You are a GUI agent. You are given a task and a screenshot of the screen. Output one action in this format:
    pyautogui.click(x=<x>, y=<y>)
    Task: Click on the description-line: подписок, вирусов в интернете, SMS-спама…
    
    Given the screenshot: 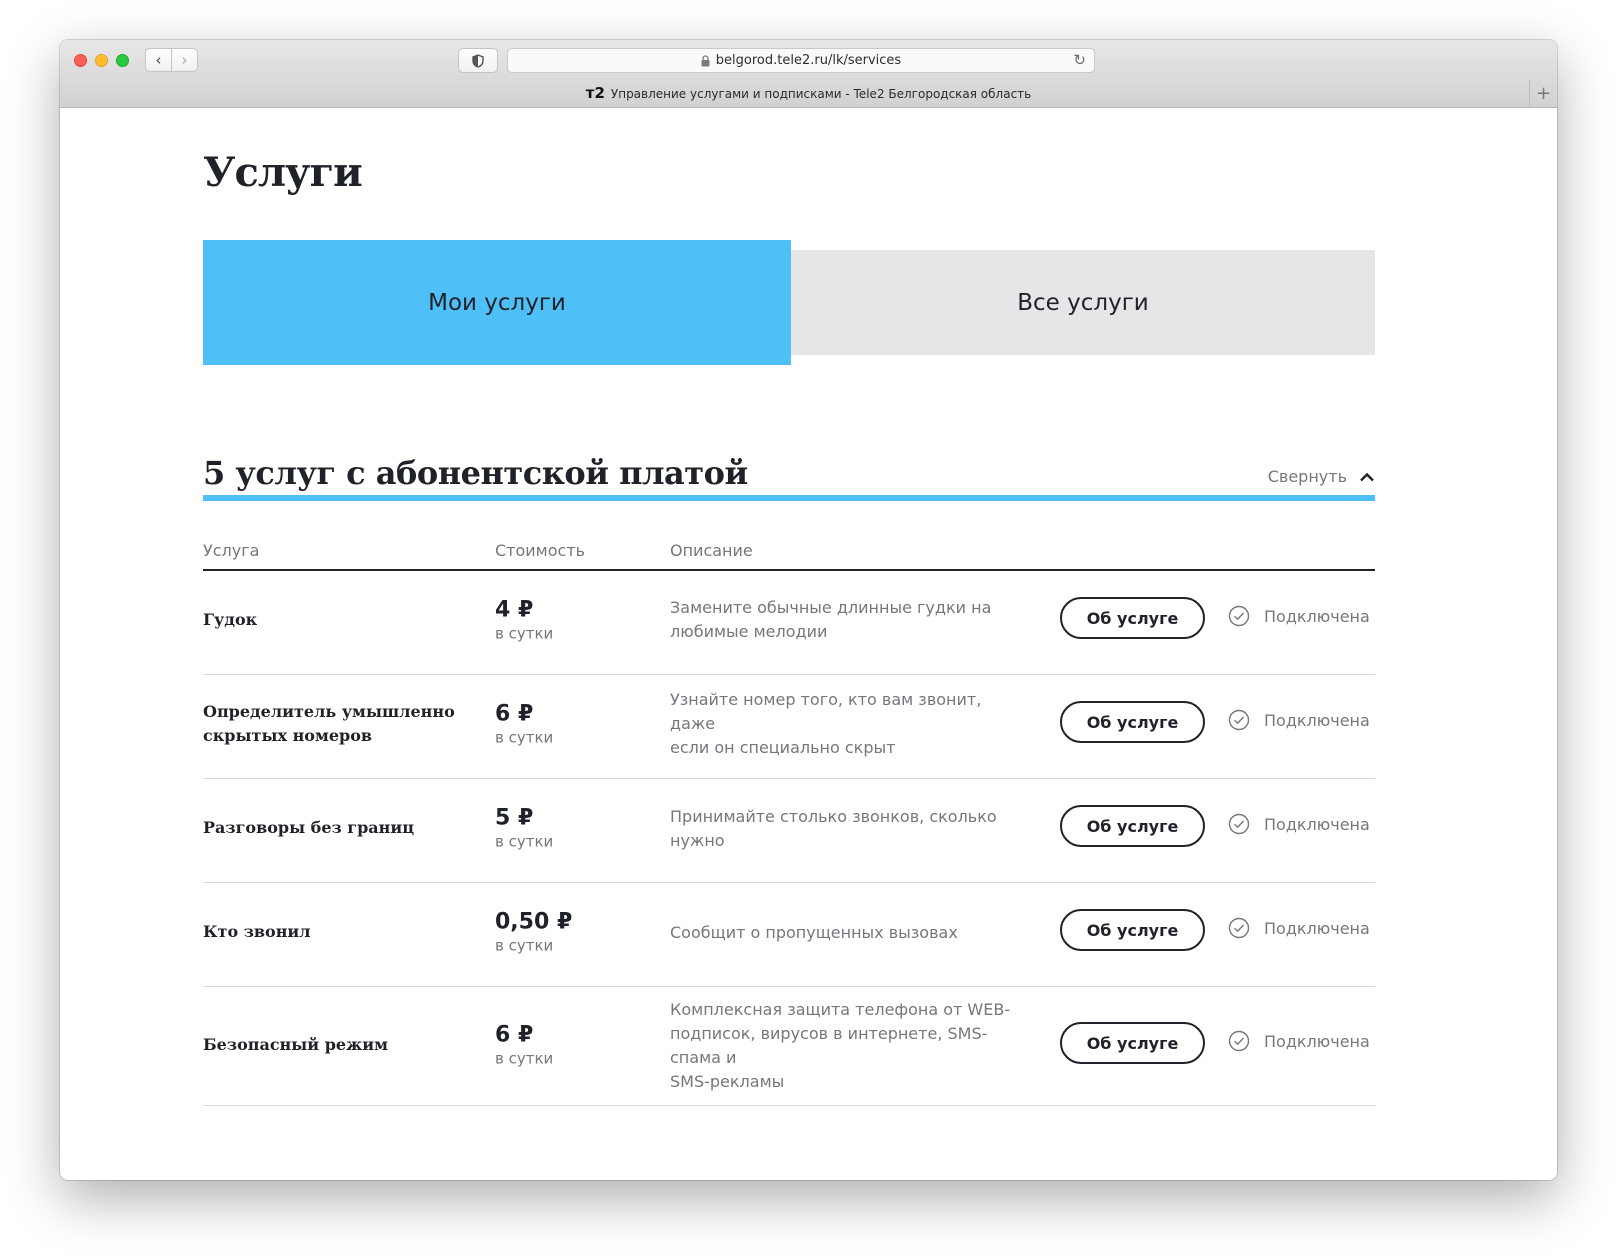 What is the action you would take?
    pyautogui.click(x=829, y=1045)
    